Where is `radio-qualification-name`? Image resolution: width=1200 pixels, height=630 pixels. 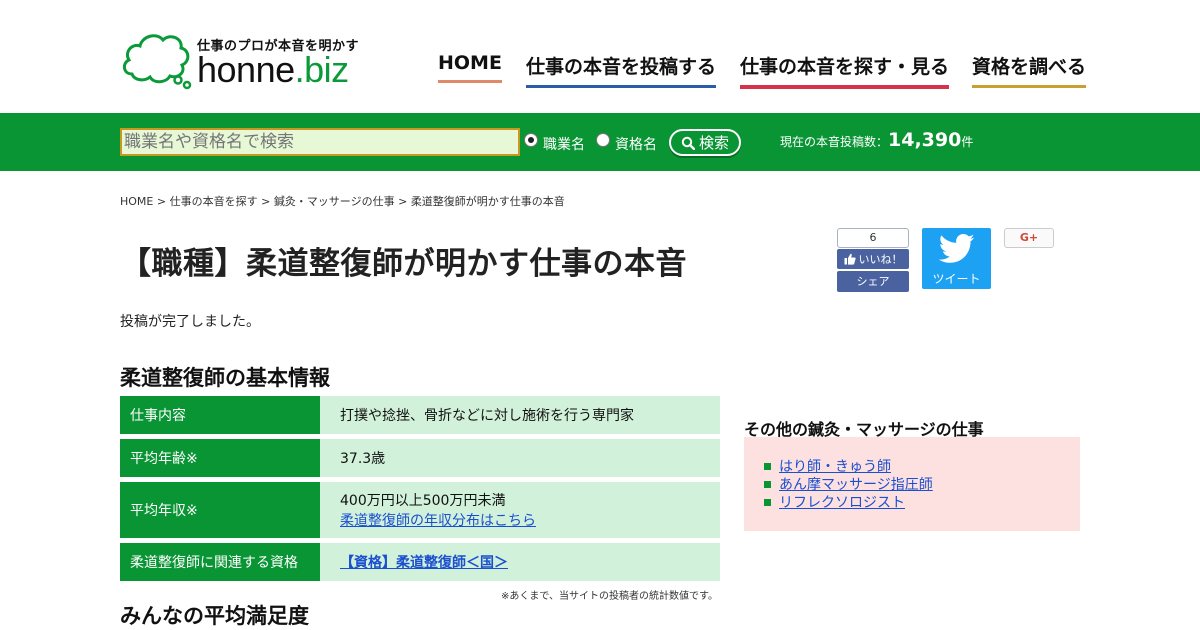
radio-qualification-name is located at coordinates (603, 140).